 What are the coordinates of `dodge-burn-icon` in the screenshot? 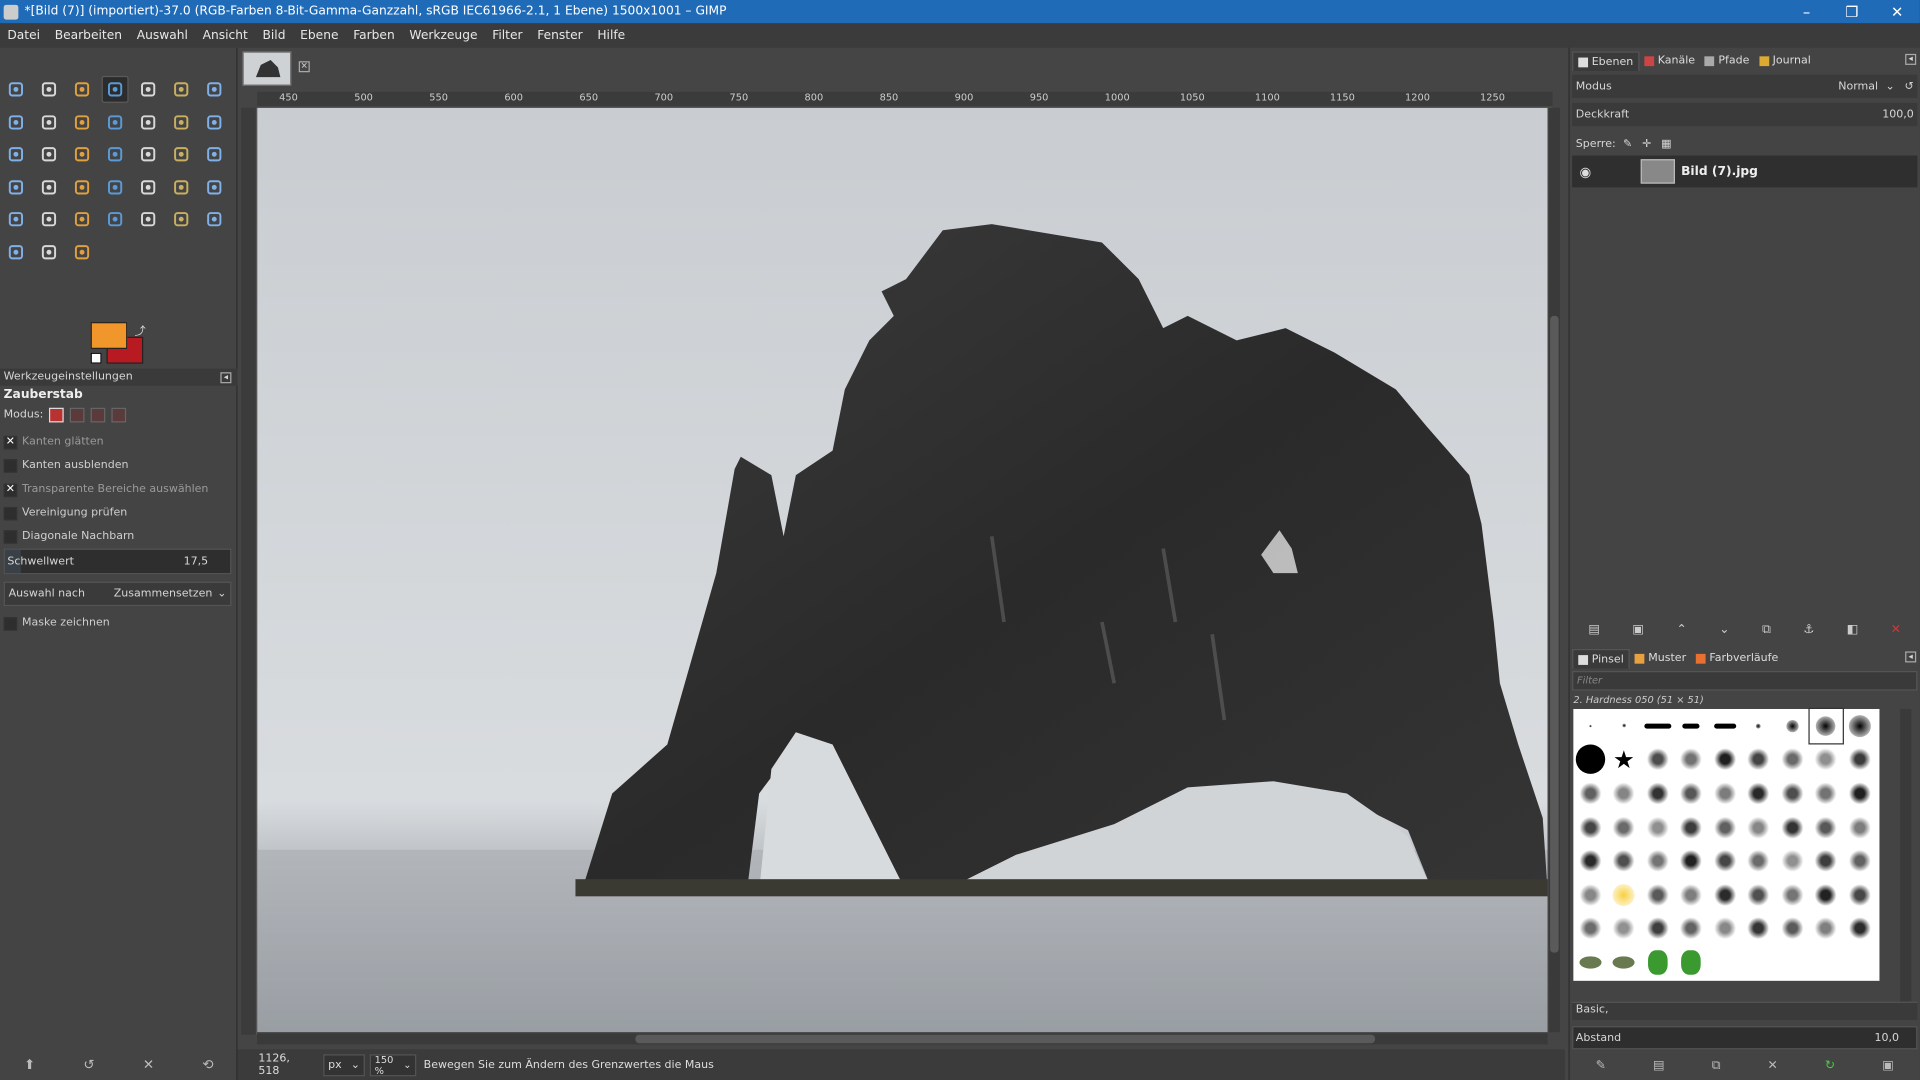 It's located at (82, 251).